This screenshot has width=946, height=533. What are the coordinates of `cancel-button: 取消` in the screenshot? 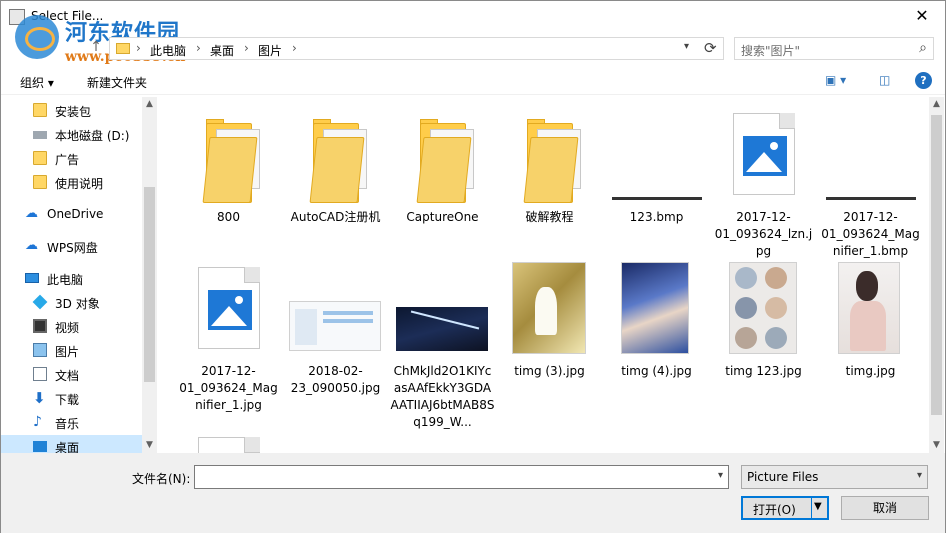 It's located at (885, 508).